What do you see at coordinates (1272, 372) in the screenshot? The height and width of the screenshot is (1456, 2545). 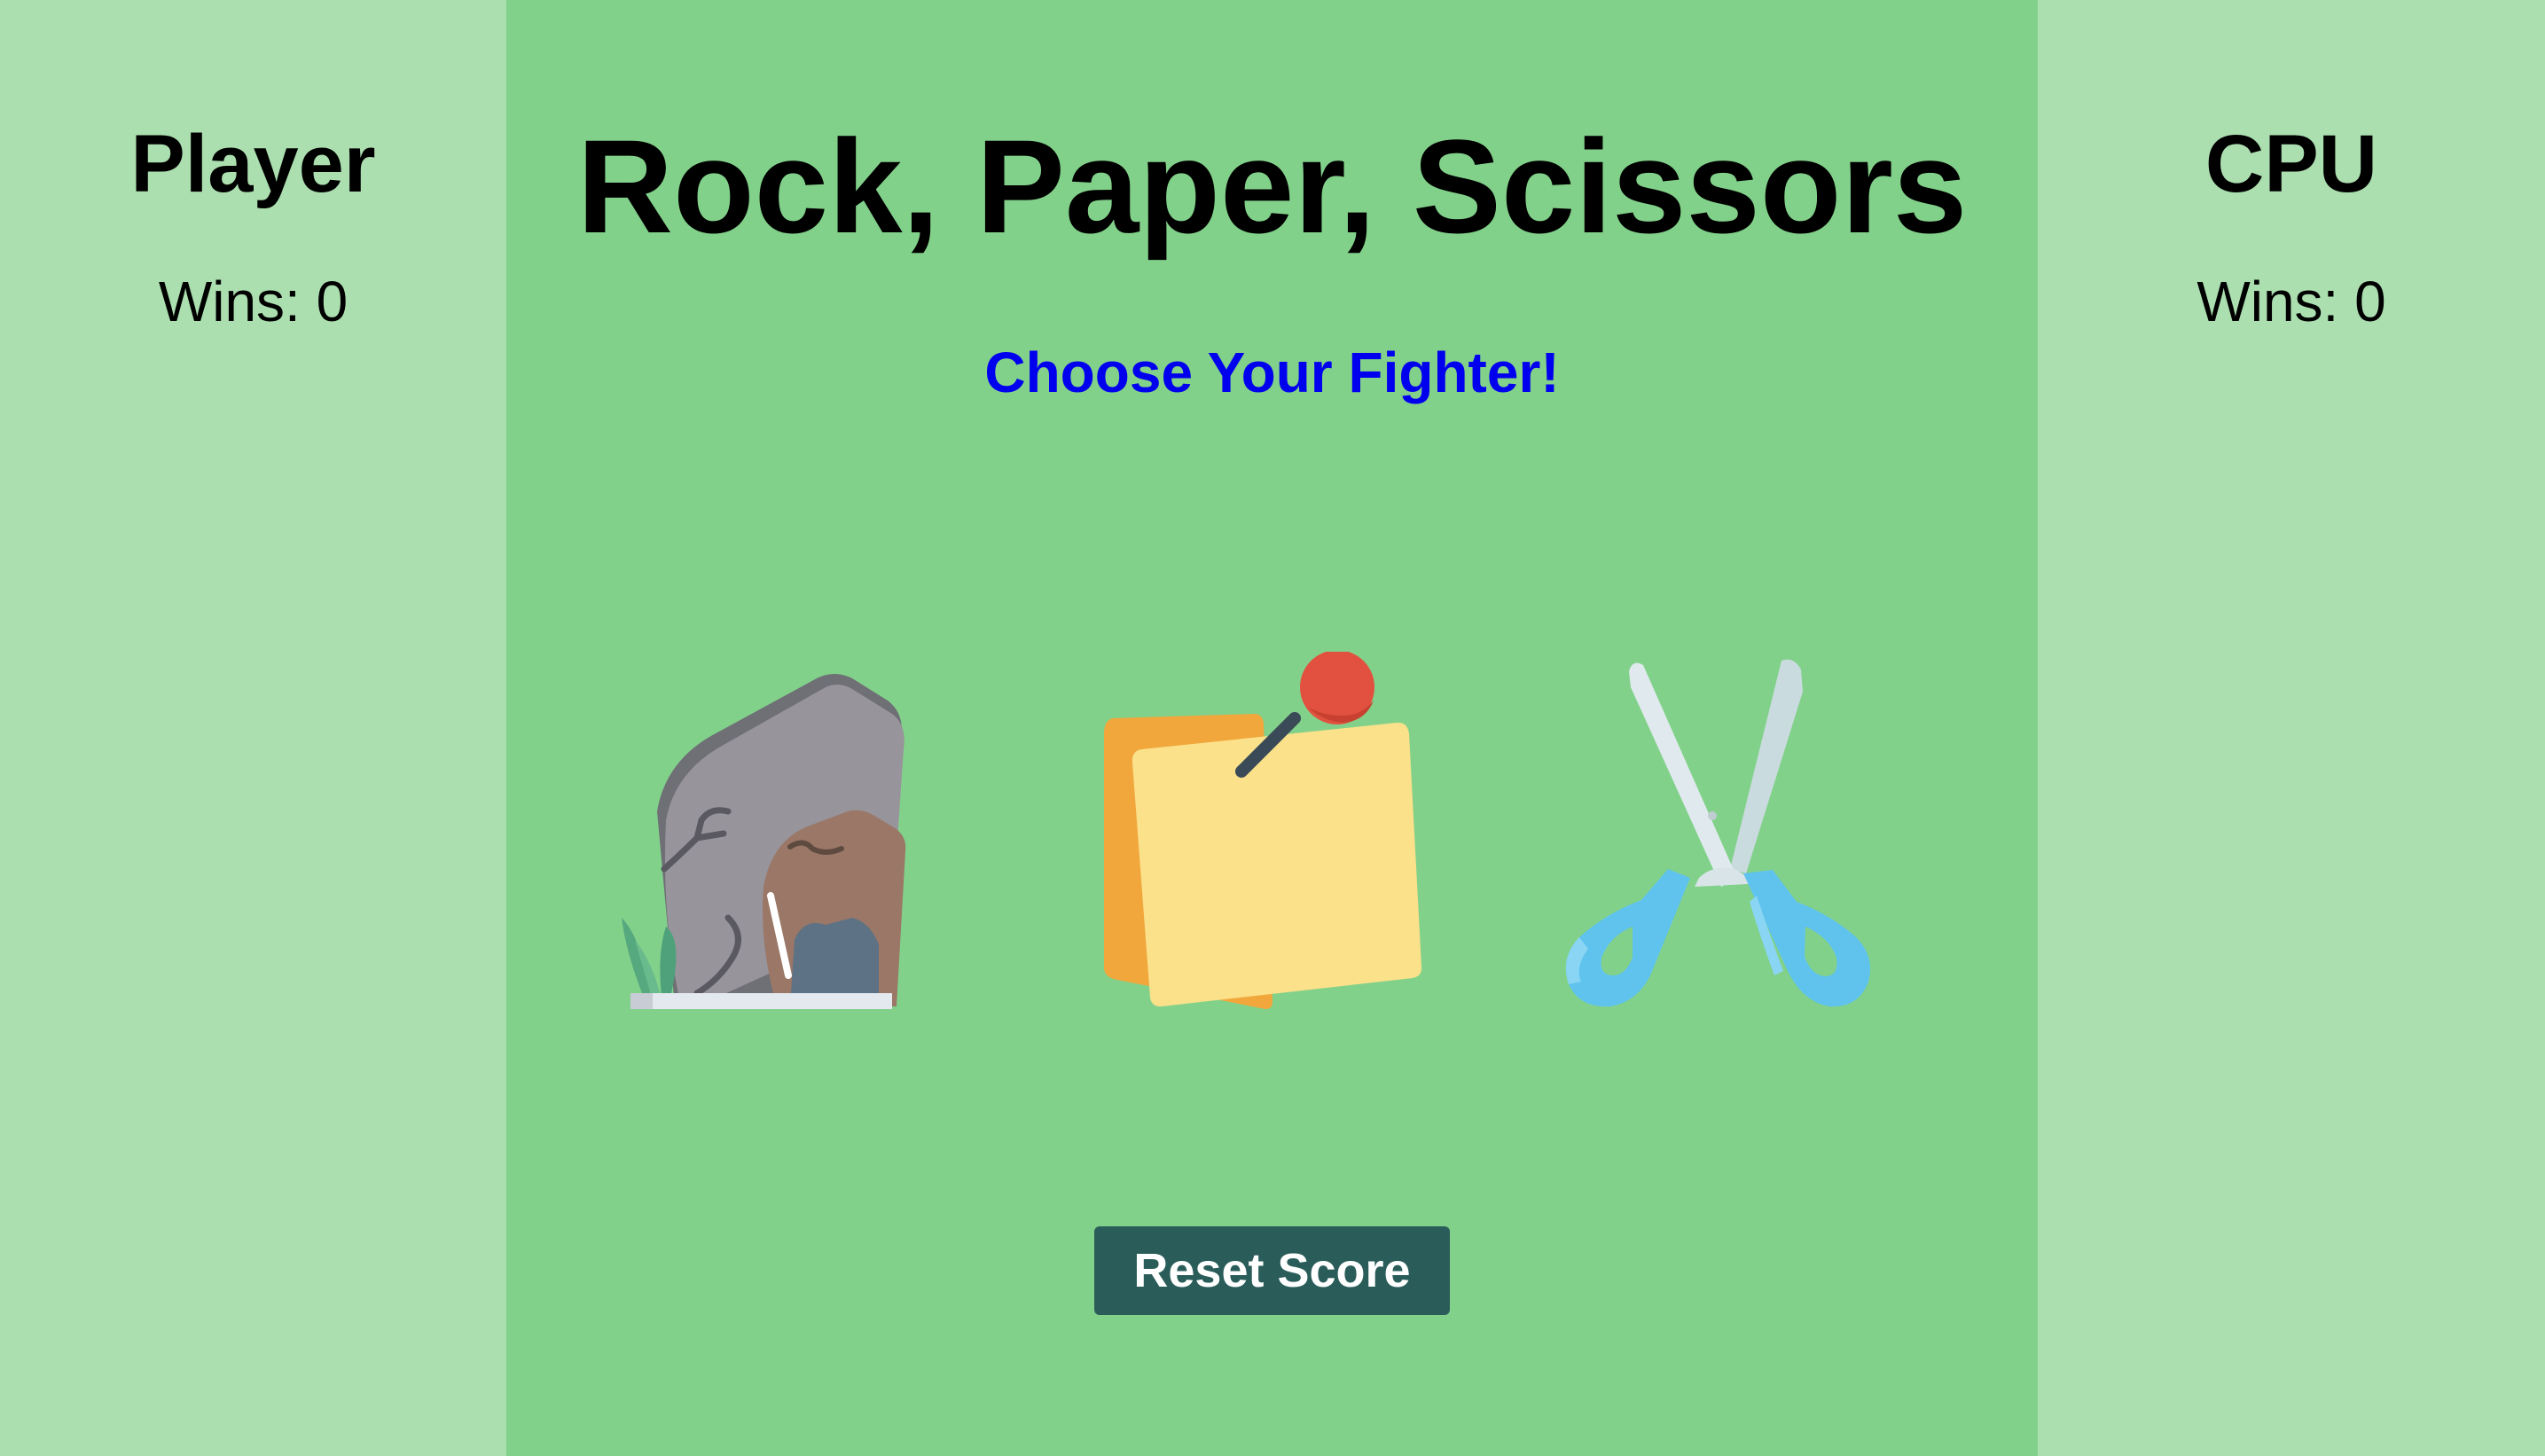 I see `choose-fighter-prompt: Choose Your Fighter!` at bounding box center [1272, 372].